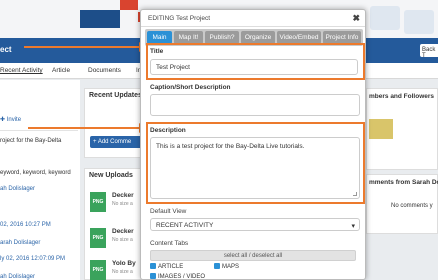 The height and width of the screenshot is (280, 438). What do you see at coordinates (104, 70) in the screenshot?
I see `nav-documents: Documents` at bounding box center [104, 70].